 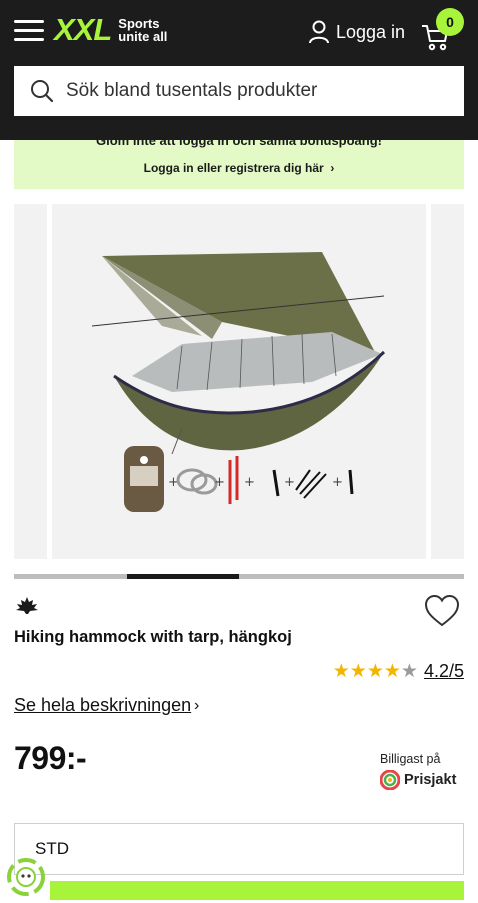 I want to click on login-label: Logga in, so click(x=371, y=31).